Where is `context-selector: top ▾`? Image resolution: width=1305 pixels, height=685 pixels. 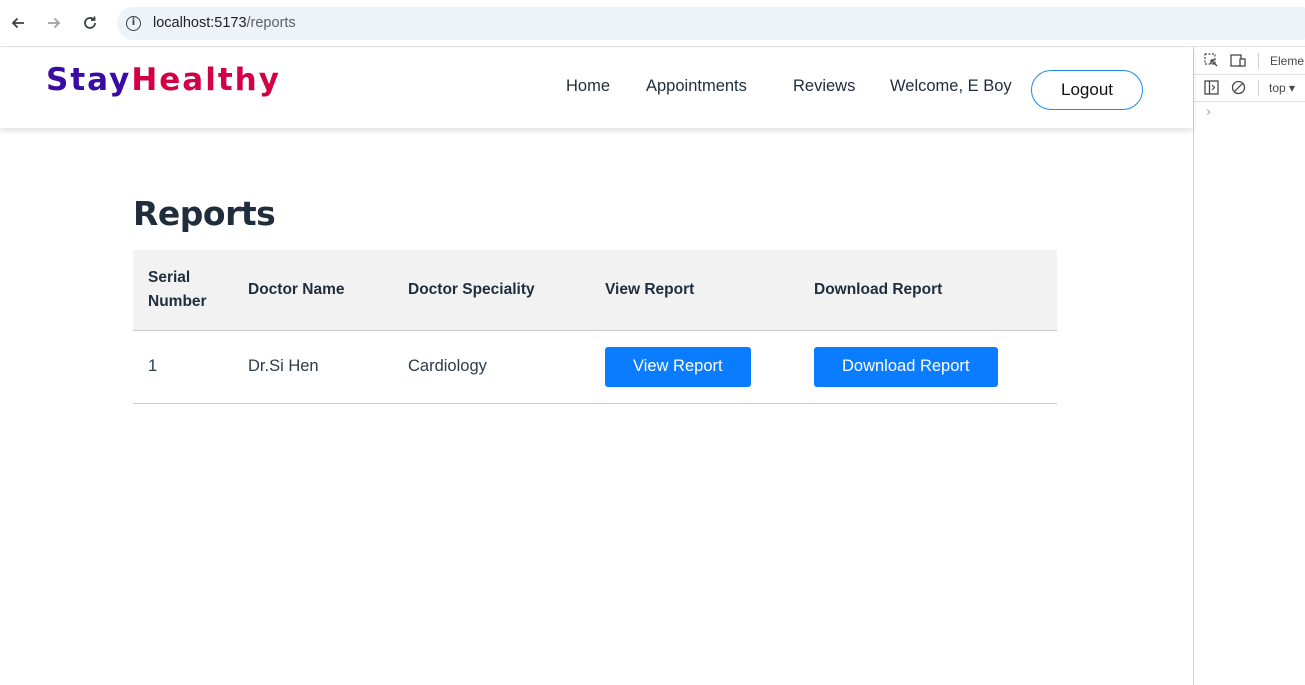 context-selector: top ▾ is located at coordinates (1282, 88).